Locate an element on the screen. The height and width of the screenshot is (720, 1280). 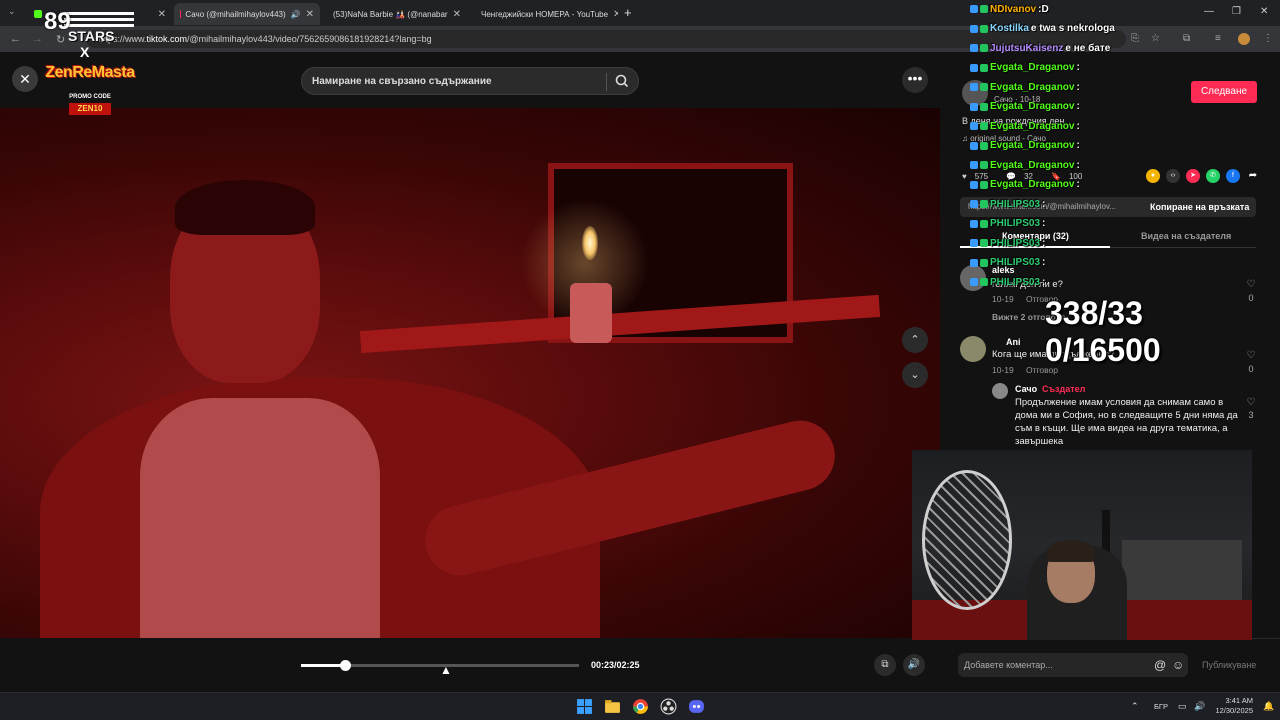
emoji-icon: ☺ is located at coordinates (1178, 665).